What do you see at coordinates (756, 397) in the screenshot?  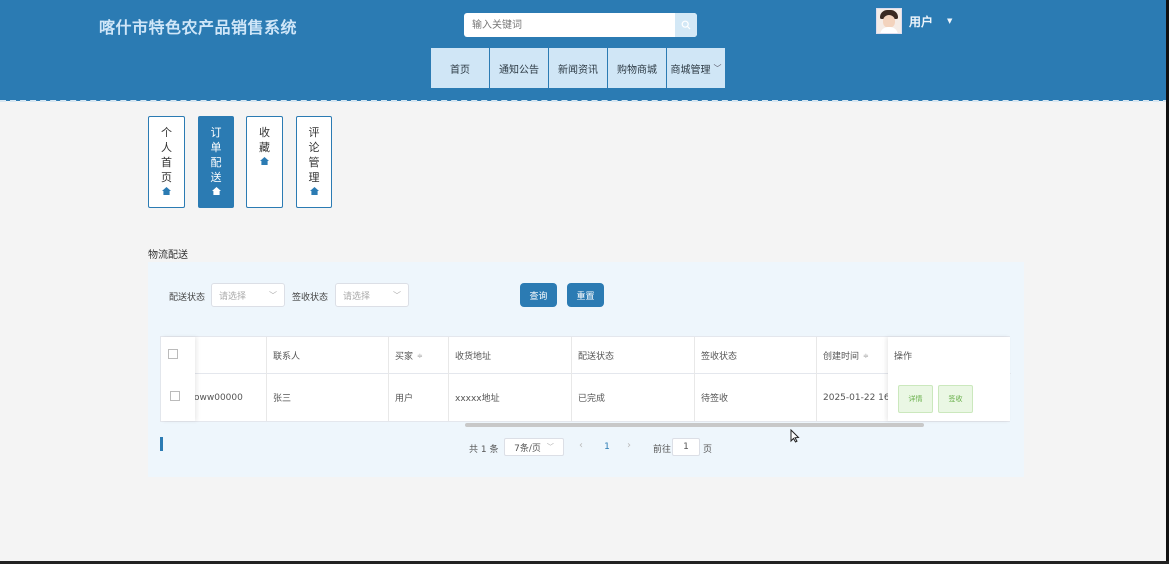 I see `cell-sign-status: 待签收` at bounding box center [756, 397].